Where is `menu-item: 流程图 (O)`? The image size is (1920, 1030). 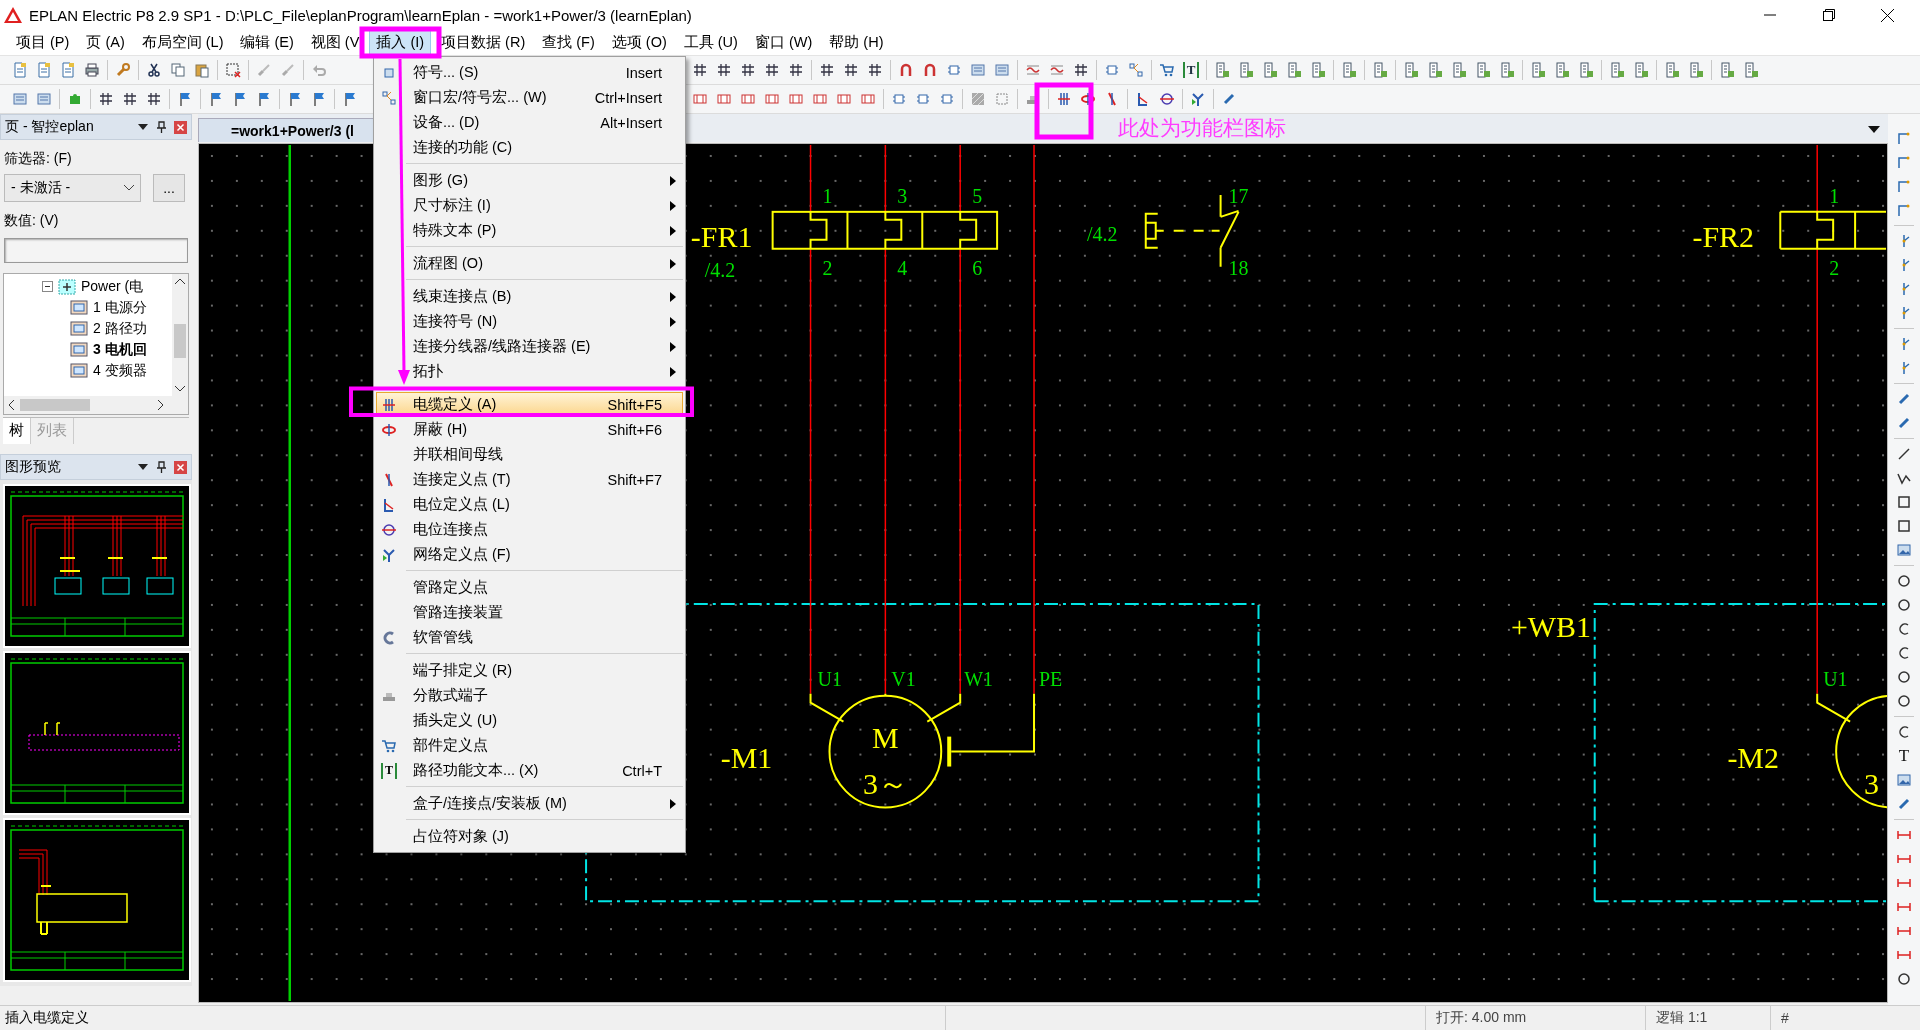 menu-item: 流程图 (O) is located at coordinates (529, 263).